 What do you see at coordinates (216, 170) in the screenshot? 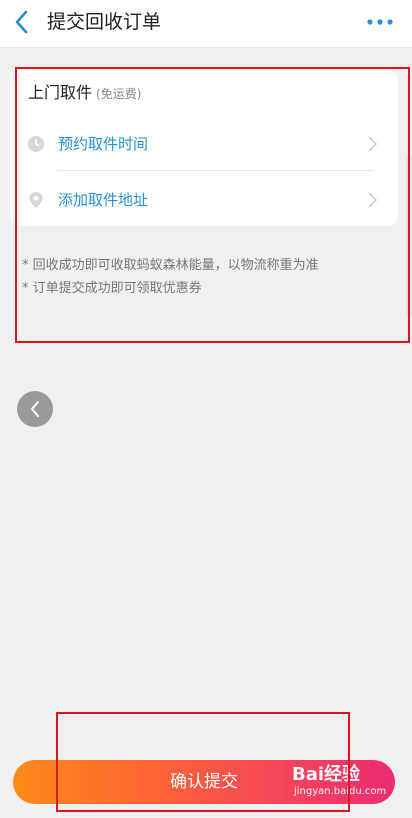
I see `row-divider` at bounding box center [216, 170].